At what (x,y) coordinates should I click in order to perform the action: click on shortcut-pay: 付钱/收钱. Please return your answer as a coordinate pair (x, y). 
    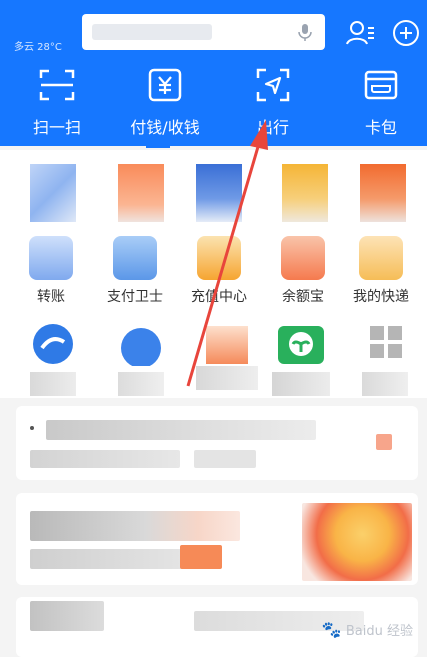
    Looking at the image, I should click on (165, 102).